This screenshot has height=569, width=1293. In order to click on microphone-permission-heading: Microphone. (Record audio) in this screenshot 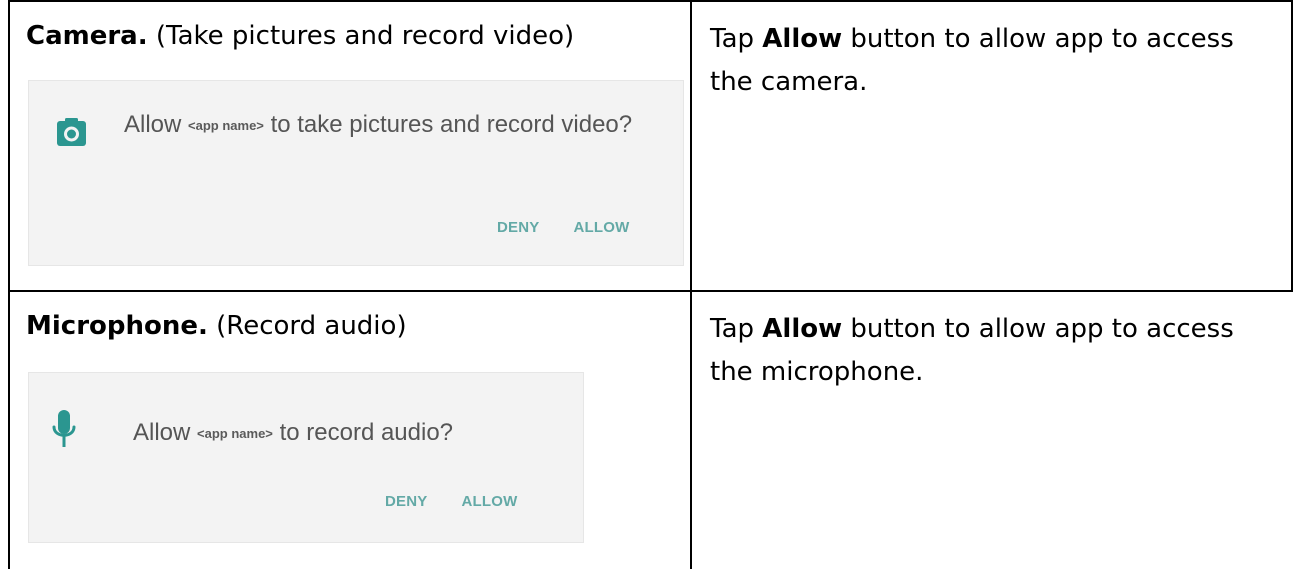, I will do `click(216, 326)`.